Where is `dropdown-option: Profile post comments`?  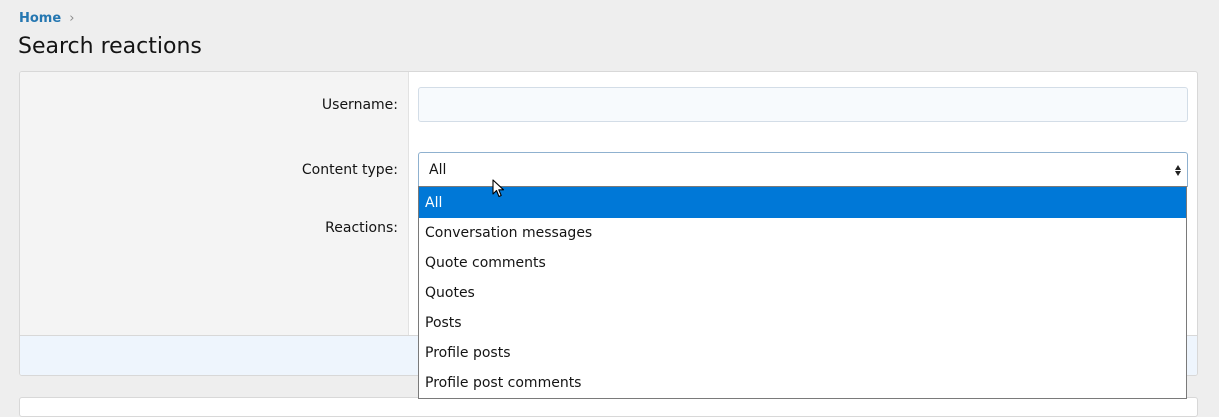
dropdown-option: Profile post comments is located at coordinates (802, 383).